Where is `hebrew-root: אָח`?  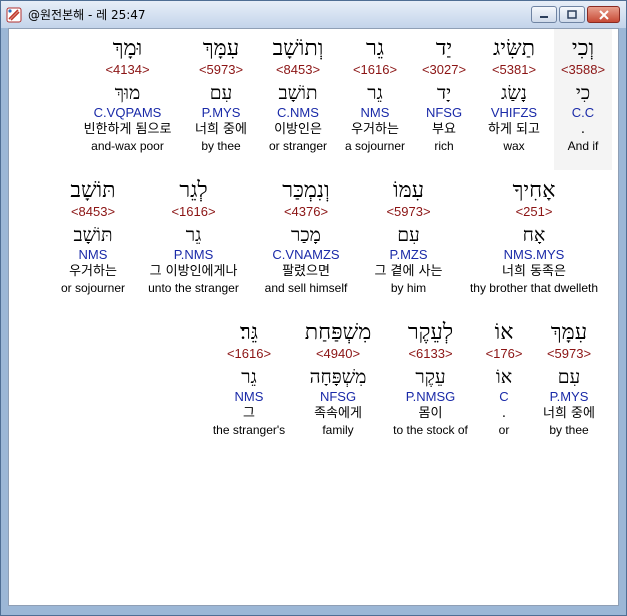
hebrew-root: אָח is located at coordinates (534, 235).